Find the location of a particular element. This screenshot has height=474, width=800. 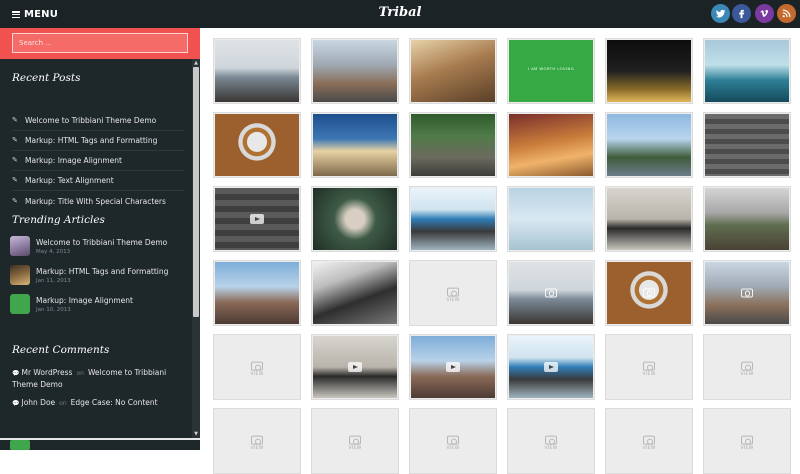

recent-post-label: Markup: Text Alignment is located at coordinates (69, 180).